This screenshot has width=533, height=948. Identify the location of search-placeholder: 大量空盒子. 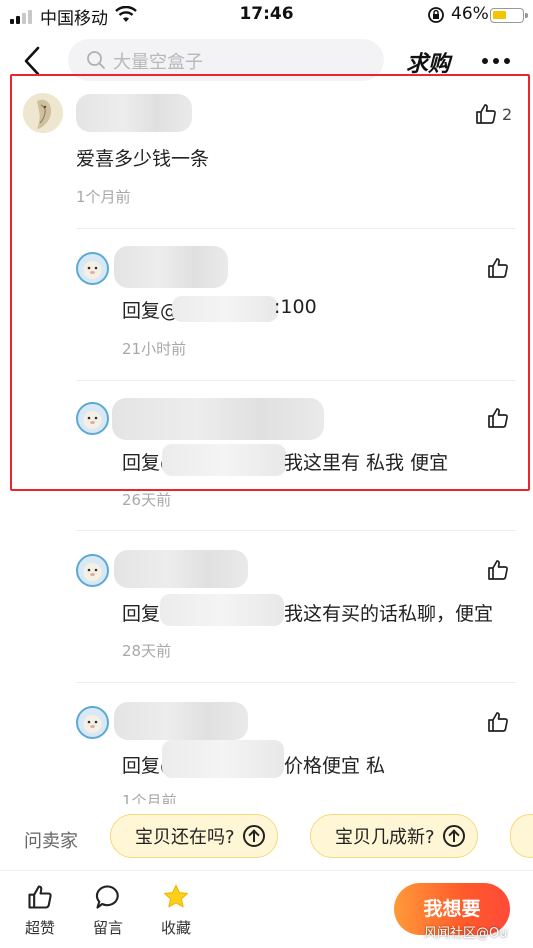
(158, 62).